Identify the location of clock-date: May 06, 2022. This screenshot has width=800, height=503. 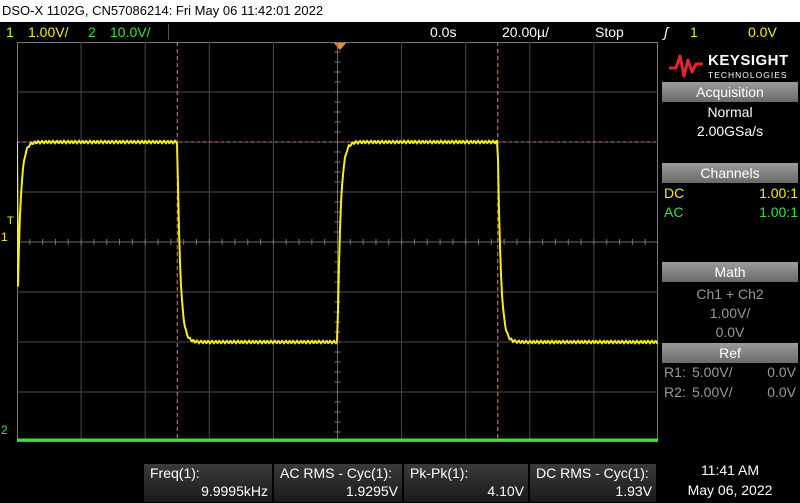
(730, 490).